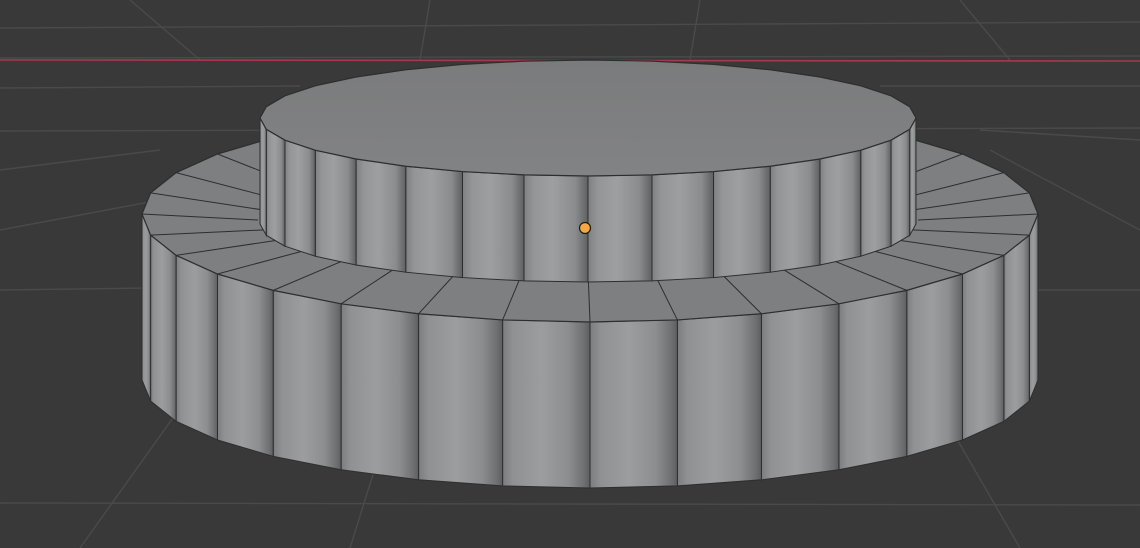  I want to click on object-origin-point, so click(585, 228).